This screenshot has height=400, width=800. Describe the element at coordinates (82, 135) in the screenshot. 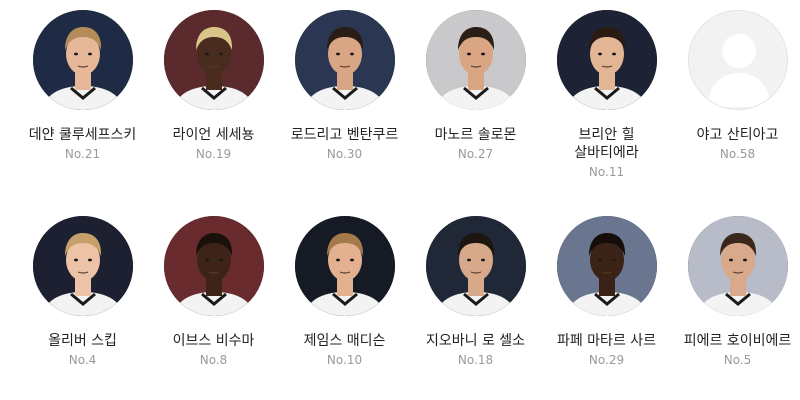

I see `player-name: 데얀 쿨루세프스키` at that location.